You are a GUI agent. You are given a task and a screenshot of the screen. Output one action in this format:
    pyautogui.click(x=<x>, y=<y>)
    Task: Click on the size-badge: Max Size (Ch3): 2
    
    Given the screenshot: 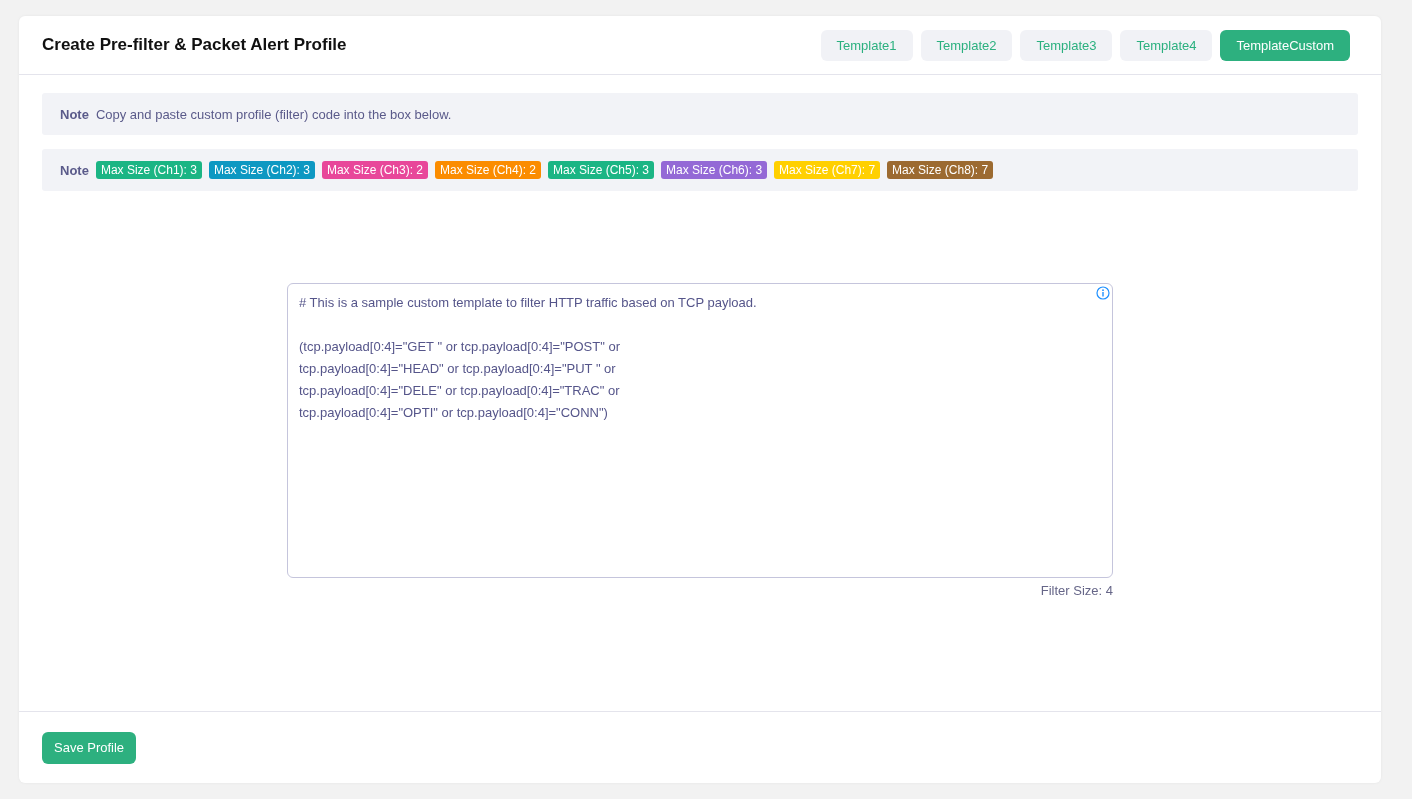 What is the action you would take?
    pyautogui.click(x=374, y=170)
    